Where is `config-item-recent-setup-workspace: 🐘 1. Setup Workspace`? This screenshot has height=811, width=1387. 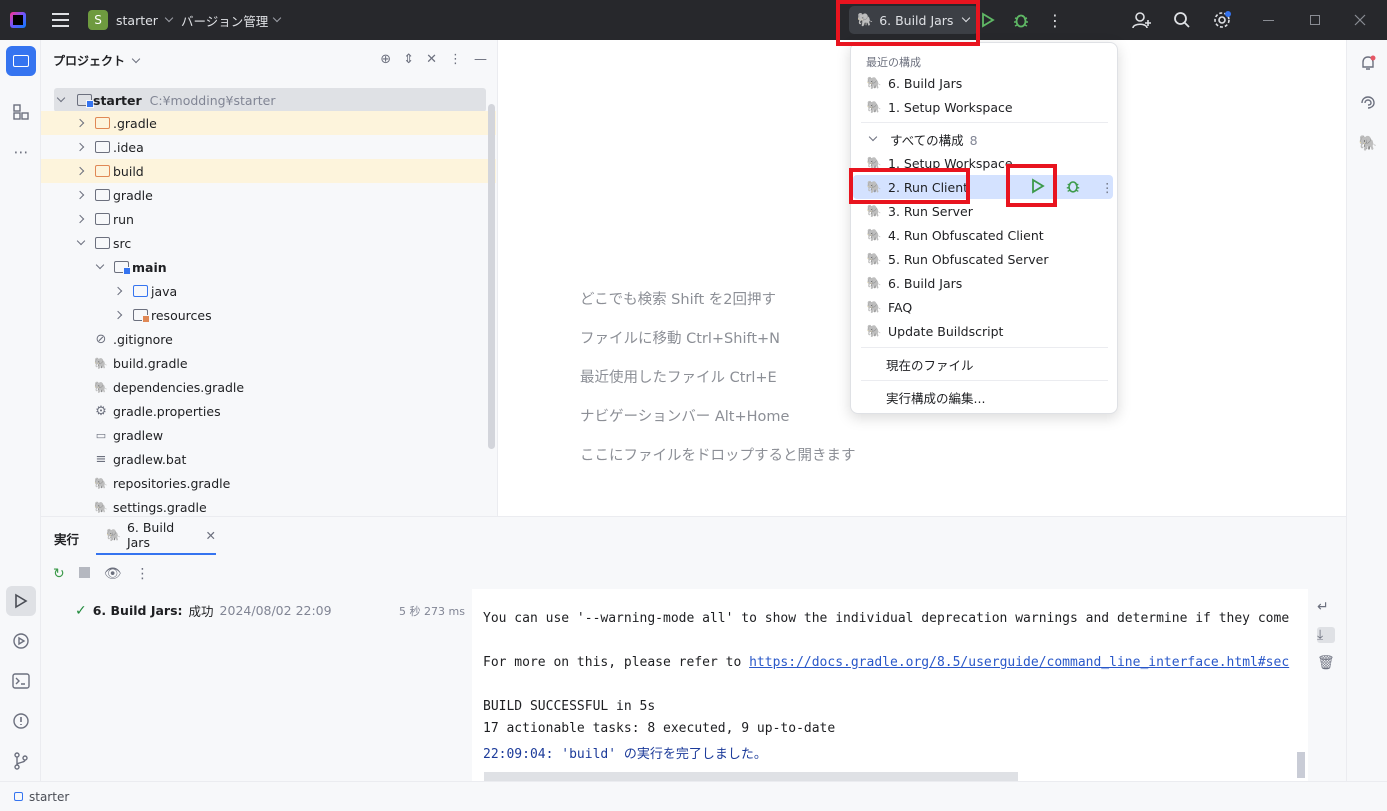 config-item-recent-setup-workspace: 🐘 1. Setup Workspace is located at coordinates (985, 107).